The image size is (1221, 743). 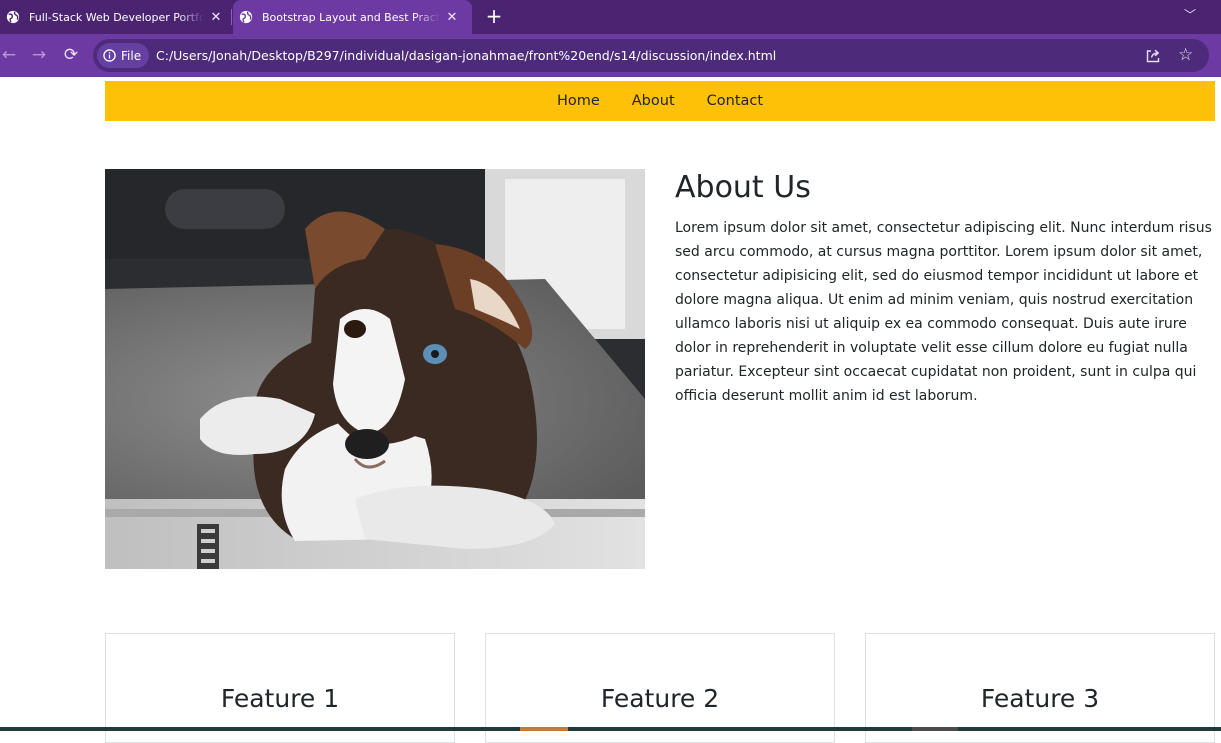 I want to click on info-icon, so click(x=109, y=55).